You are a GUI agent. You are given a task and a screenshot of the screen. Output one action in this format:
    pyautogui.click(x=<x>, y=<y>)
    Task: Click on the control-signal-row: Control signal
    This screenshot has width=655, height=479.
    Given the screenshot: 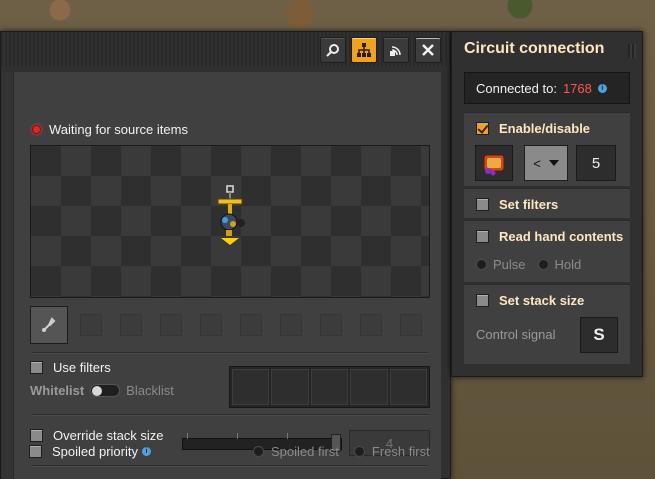 What is the action you would take?
    pyautogui.click(x=516, y=334)
    